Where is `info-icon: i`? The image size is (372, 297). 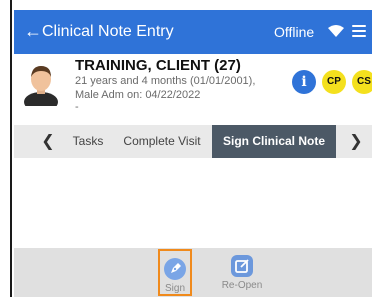
info-icon: i is located at coordinates (304, 82).